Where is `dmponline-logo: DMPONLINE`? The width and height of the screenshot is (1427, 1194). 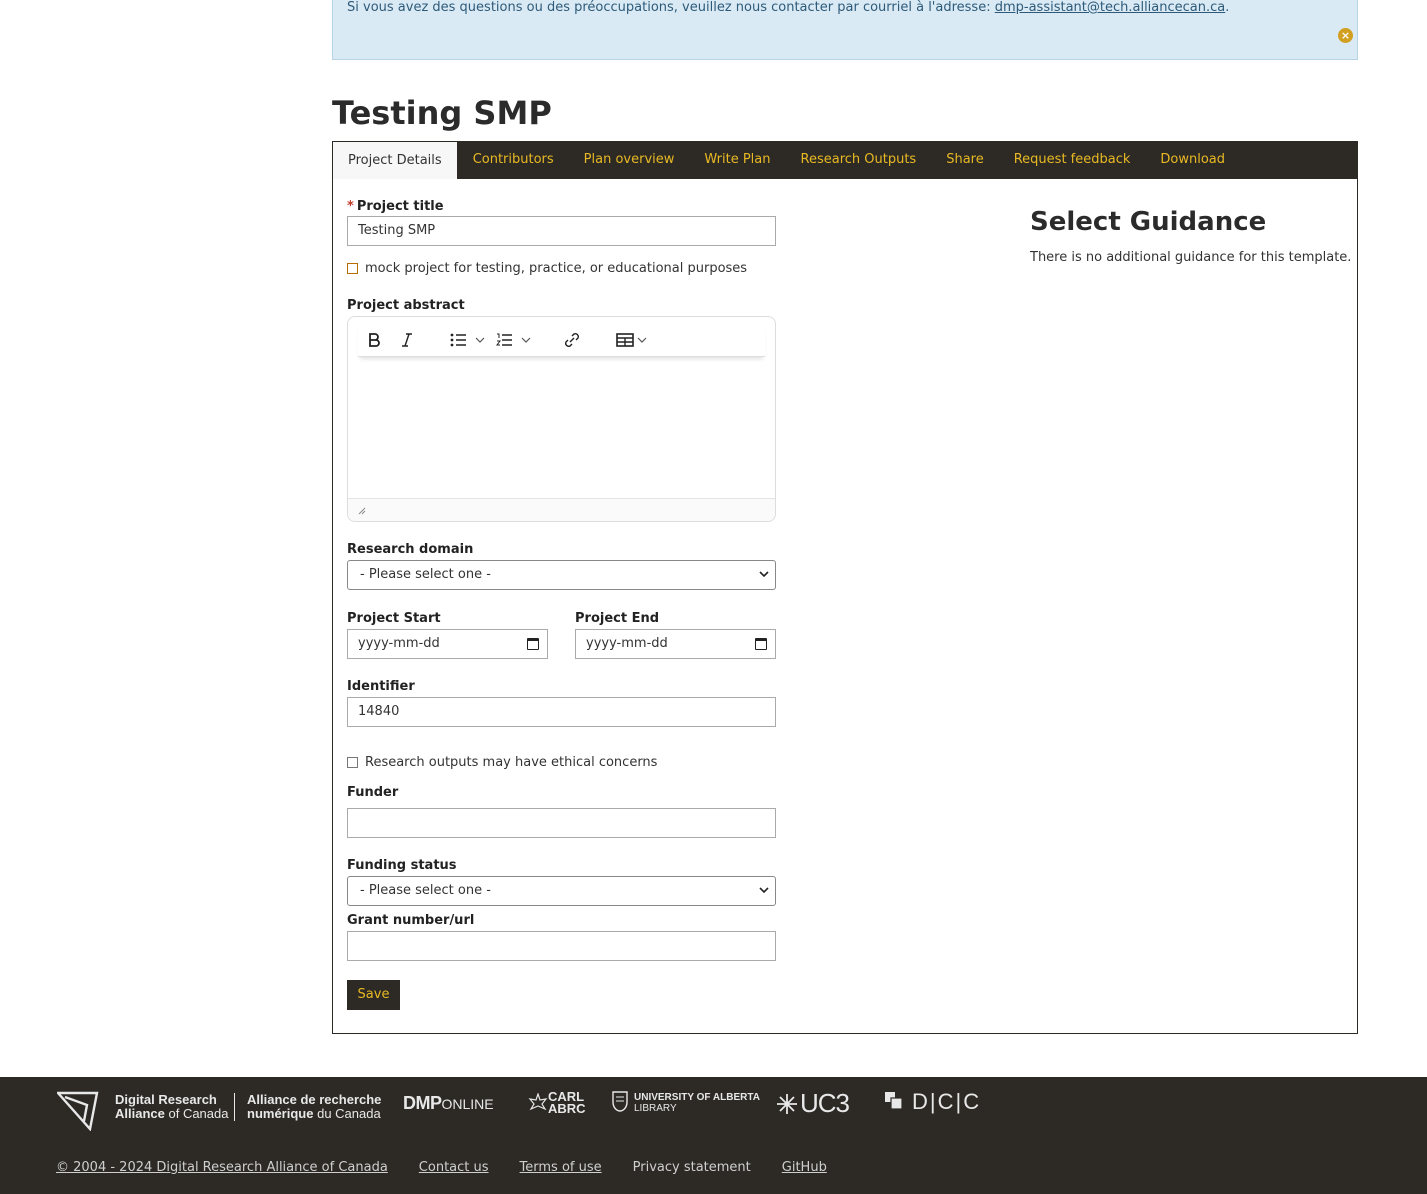
dmponline-logo: DMPONLINE is located at coordinates (448, 1103).